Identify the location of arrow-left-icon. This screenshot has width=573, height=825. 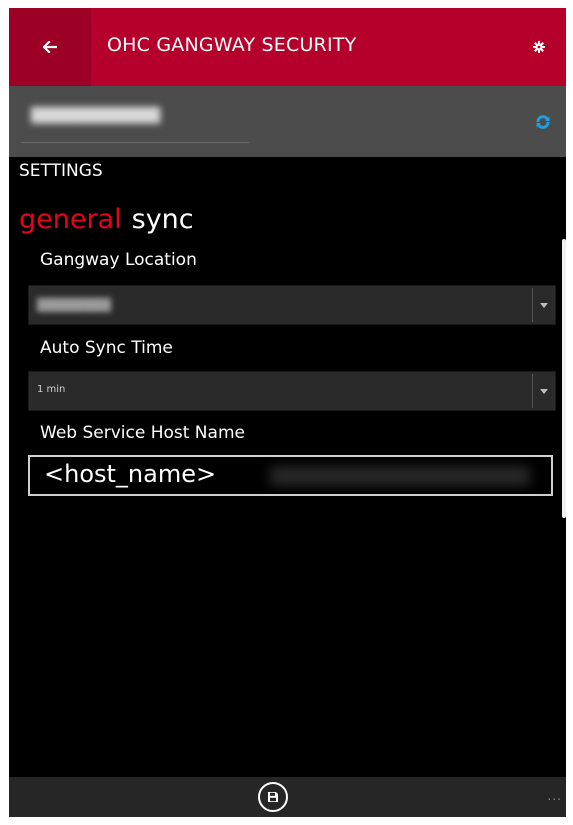
(50, 47).